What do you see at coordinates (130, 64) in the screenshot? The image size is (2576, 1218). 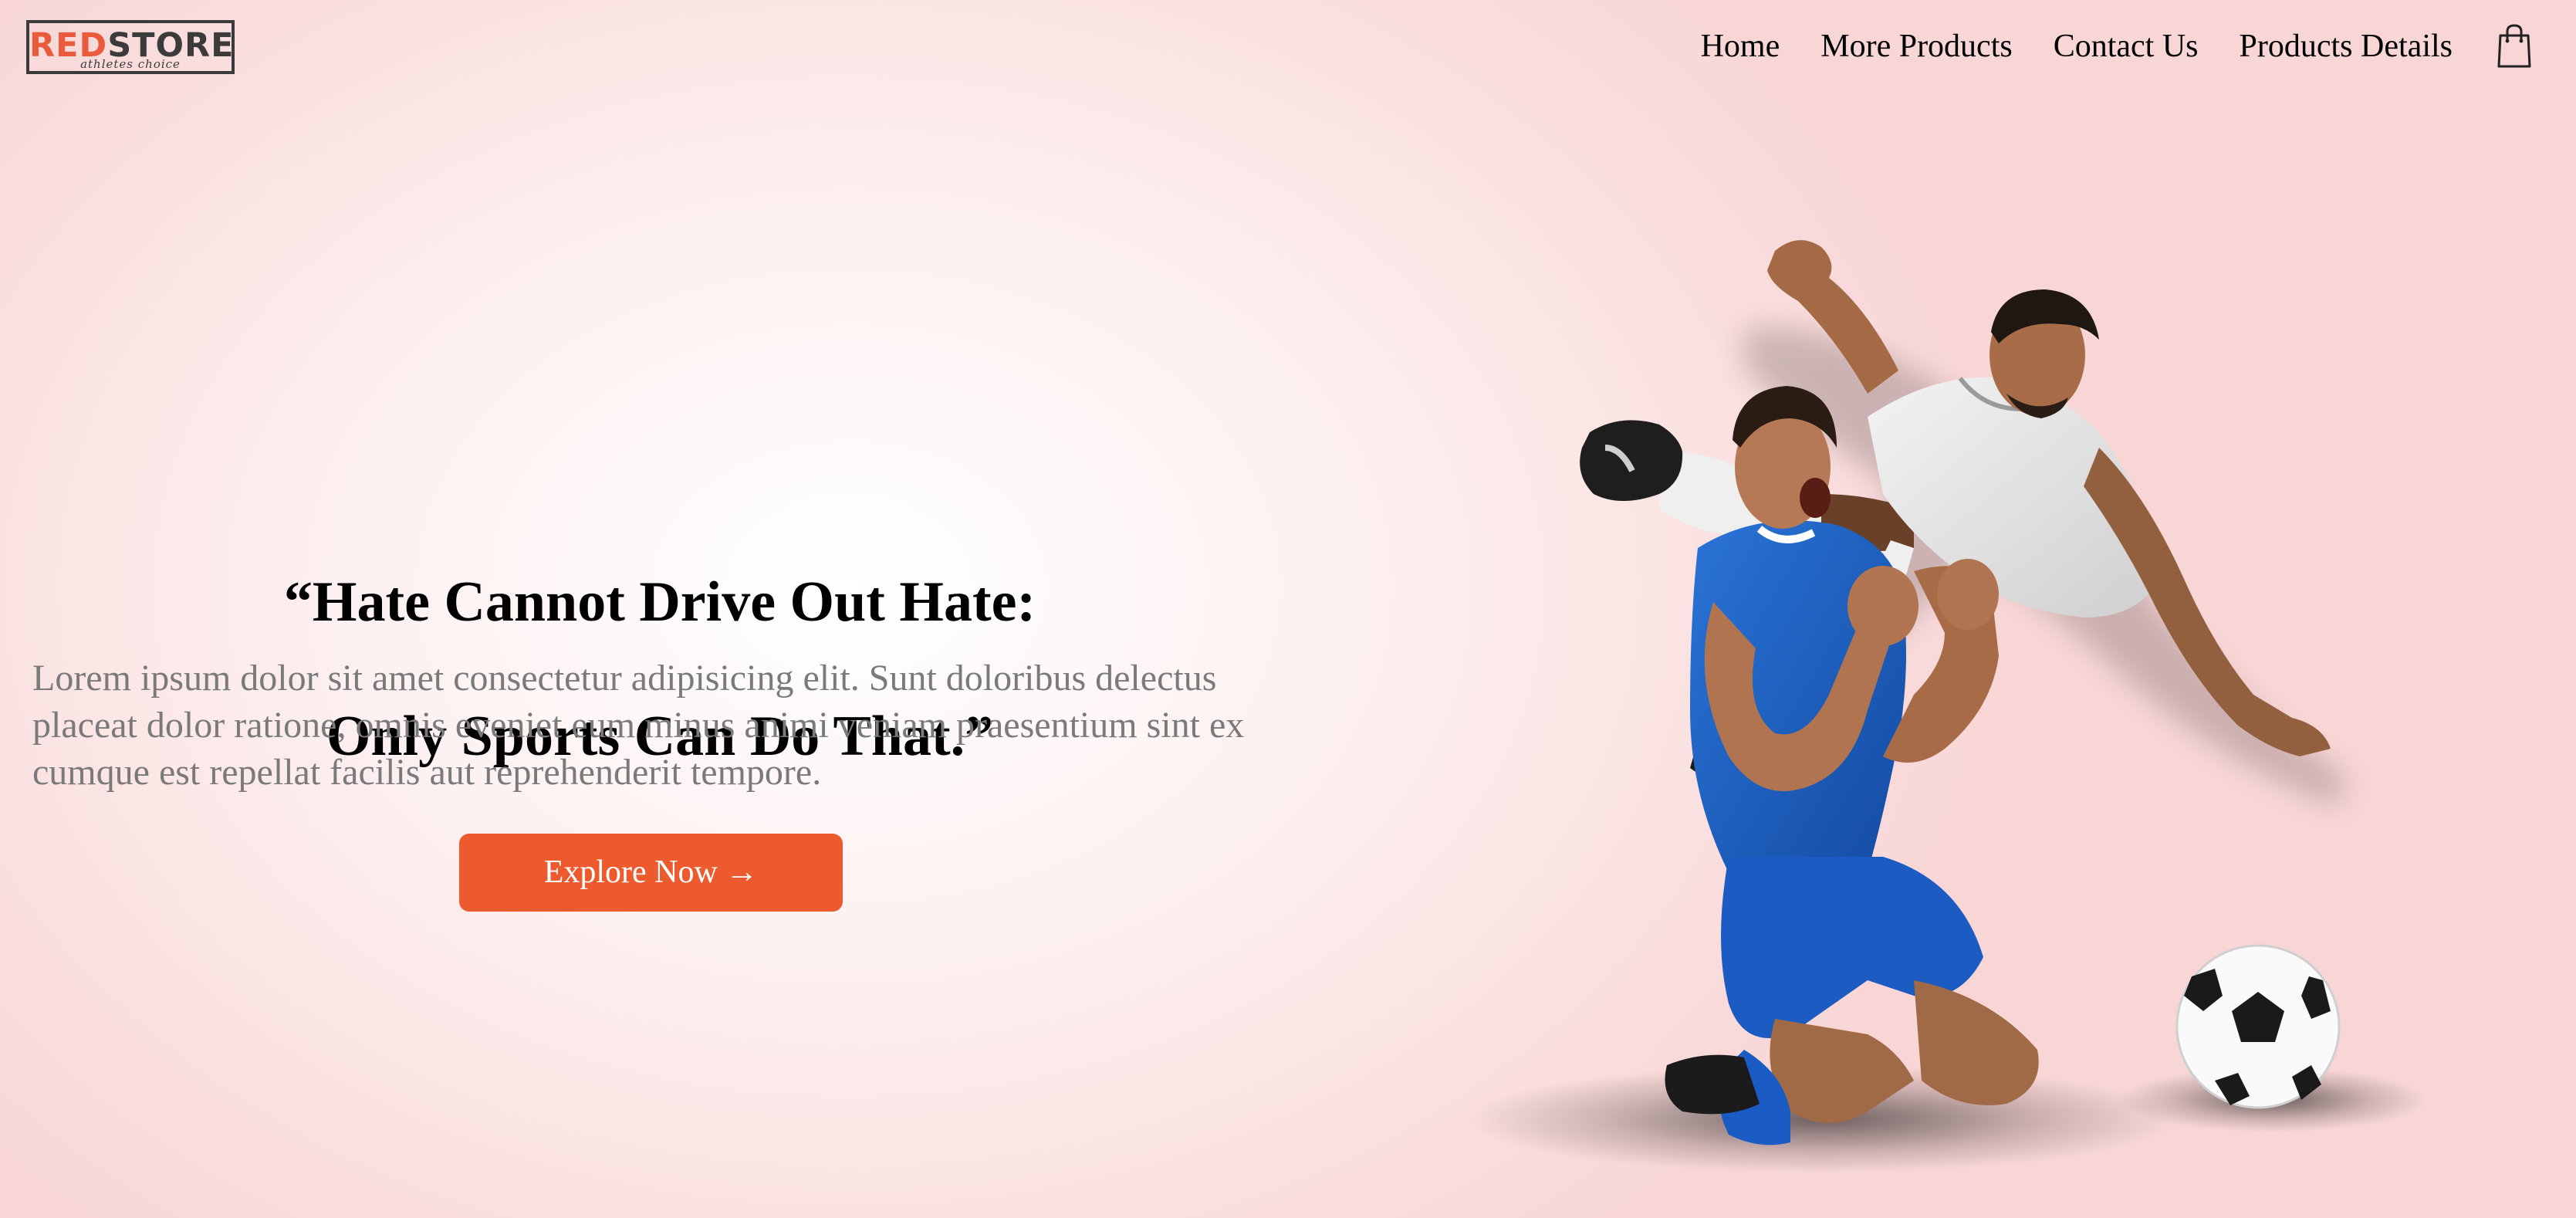 I see `brand-tagline: athletes choice` at bounding box center [130, 64].